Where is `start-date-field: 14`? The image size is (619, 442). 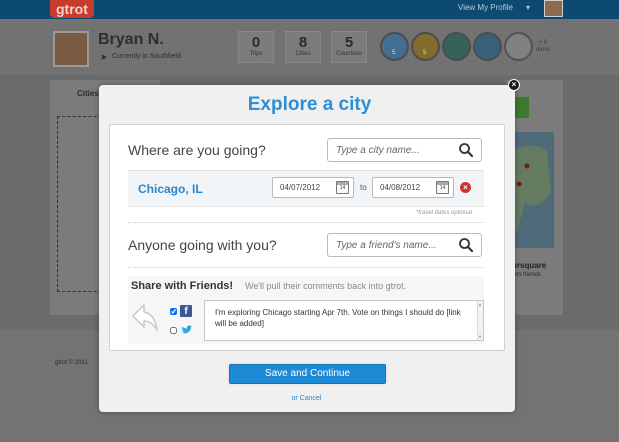 start-date-field: 14 is located at coordinates (313, 187).